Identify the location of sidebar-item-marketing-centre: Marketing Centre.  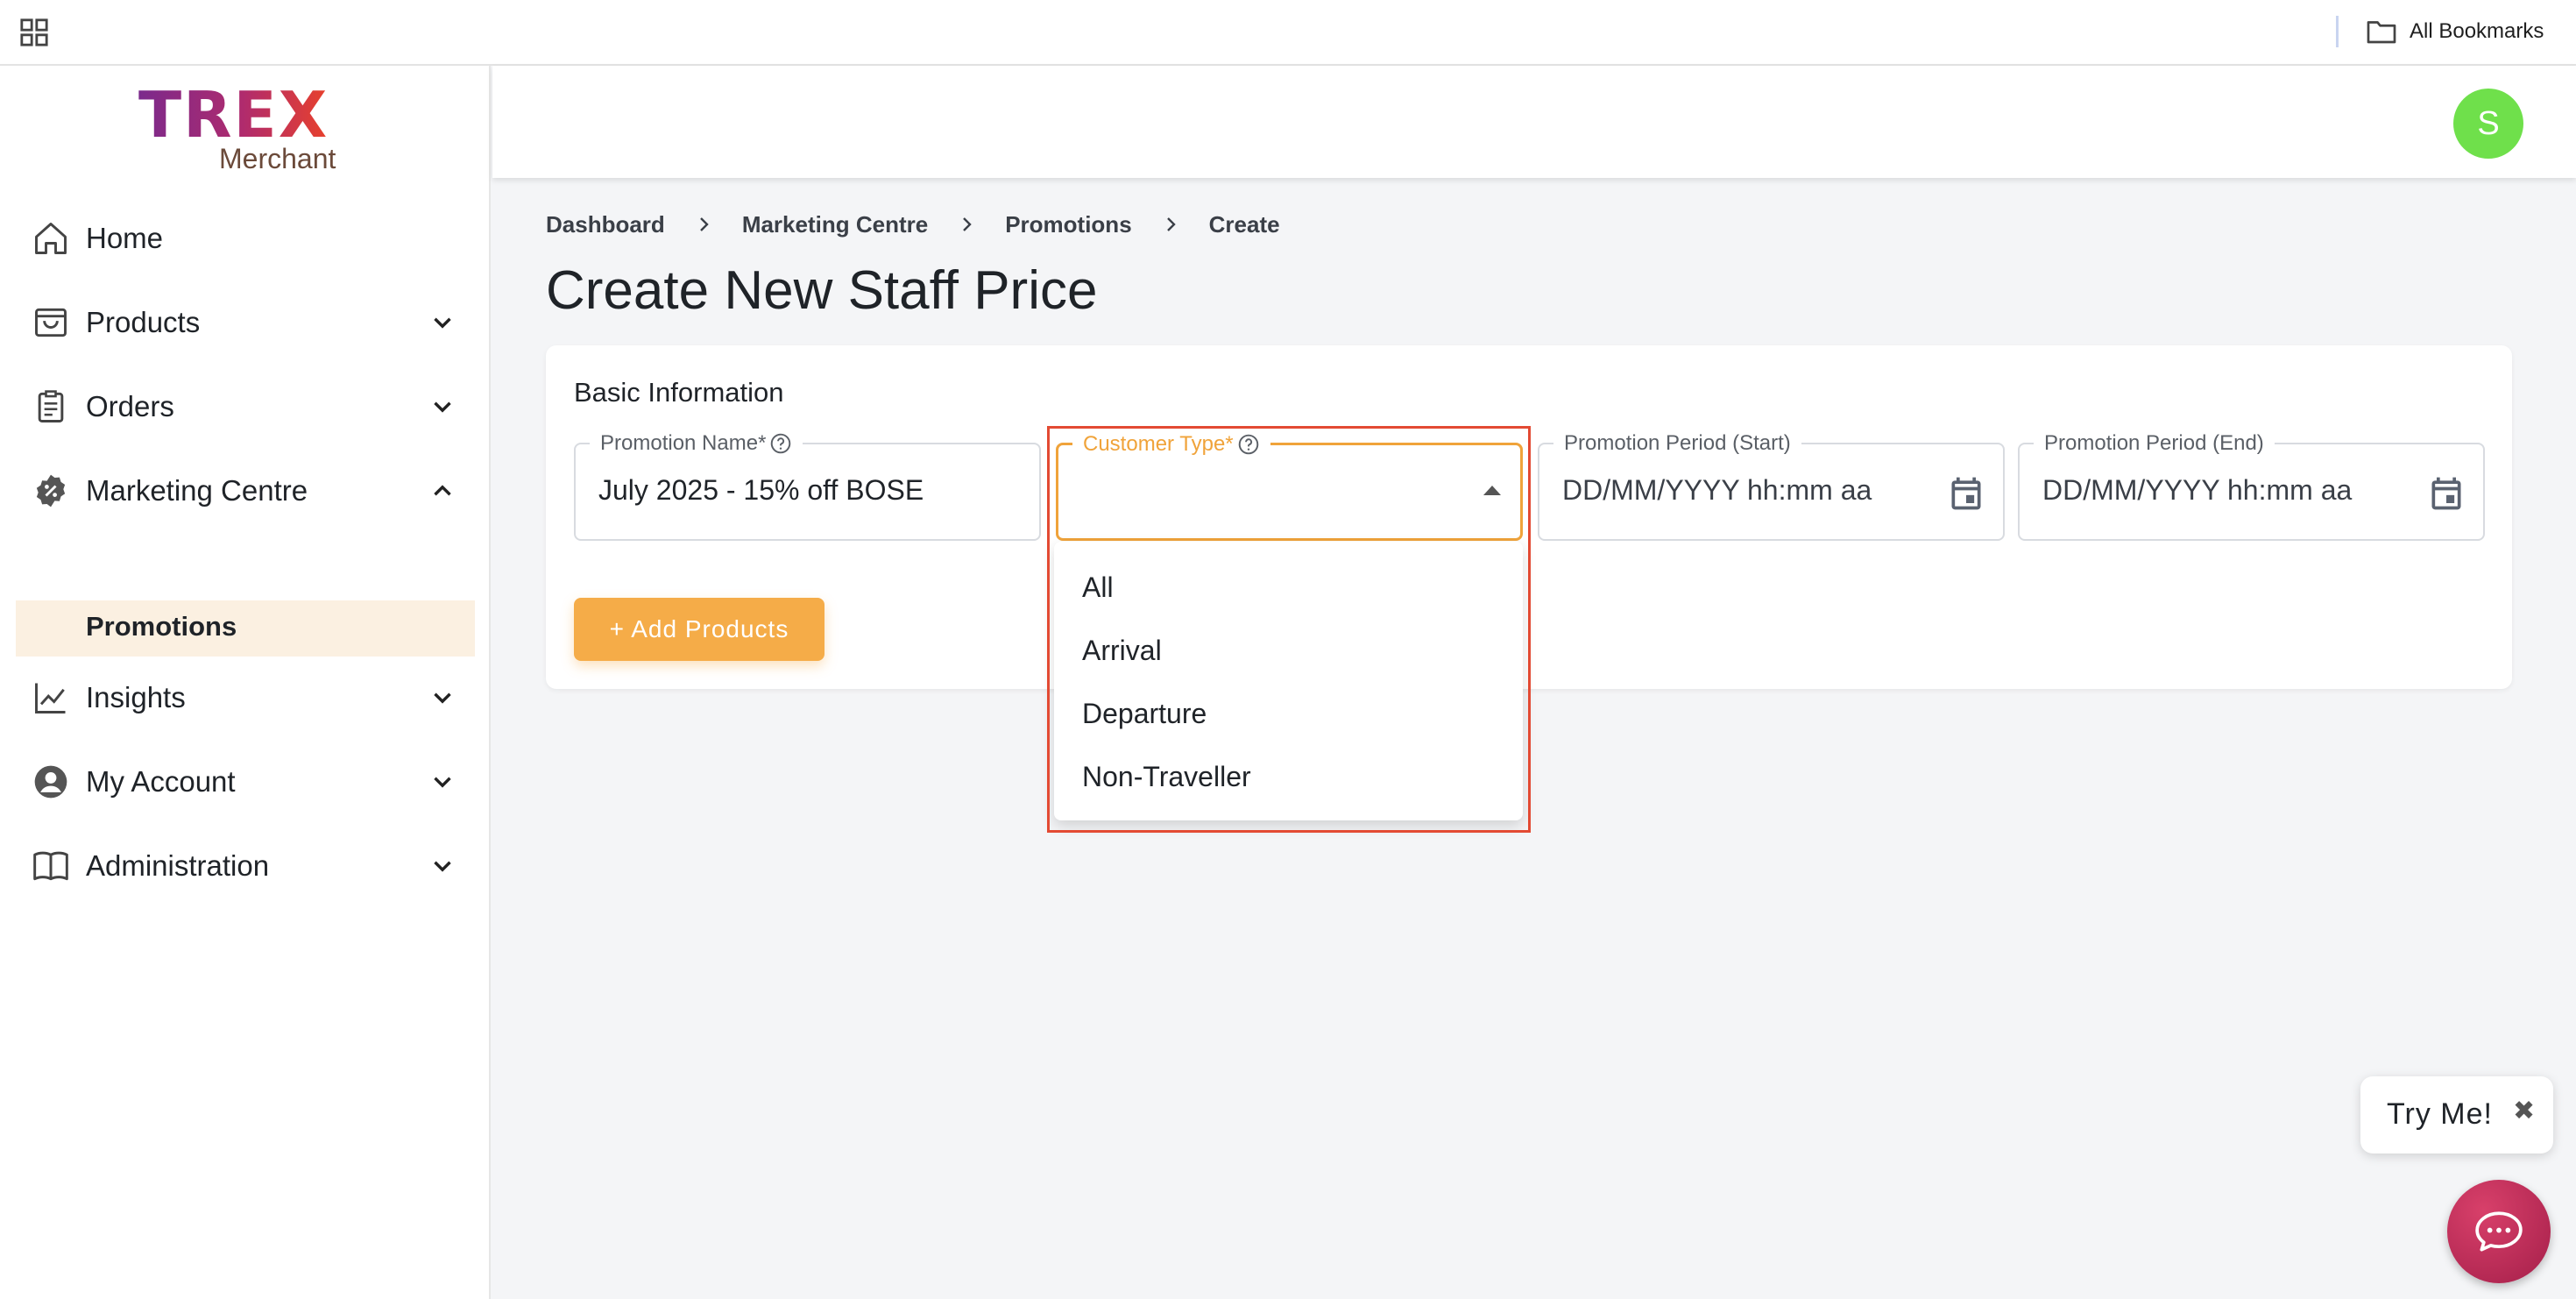
(245, 491).